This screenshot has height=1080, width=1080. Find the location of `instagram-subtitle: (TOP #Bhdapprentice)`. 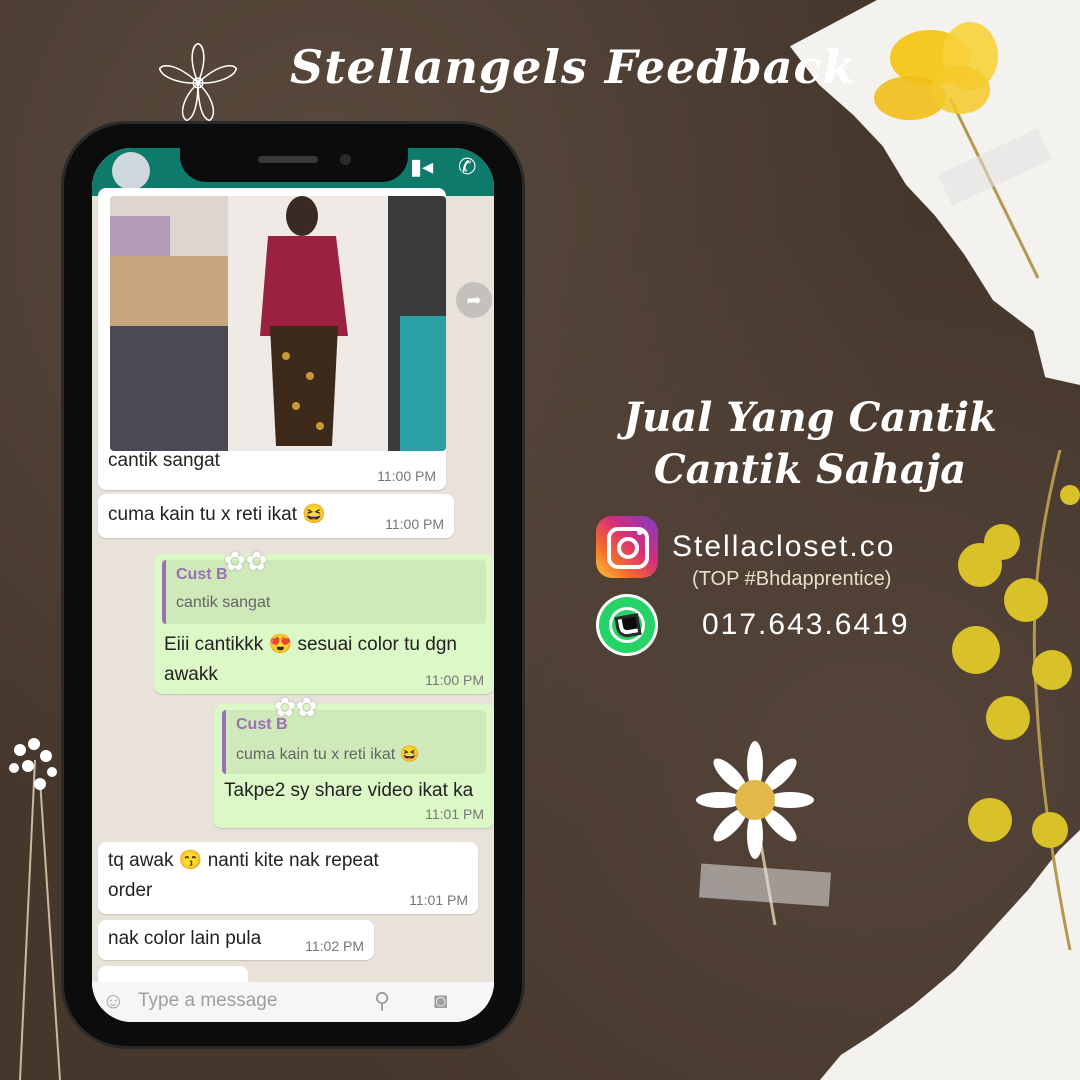

instagram-subtitle: (TOP #Bhdapprentice) is located at coordinates (792, 579).